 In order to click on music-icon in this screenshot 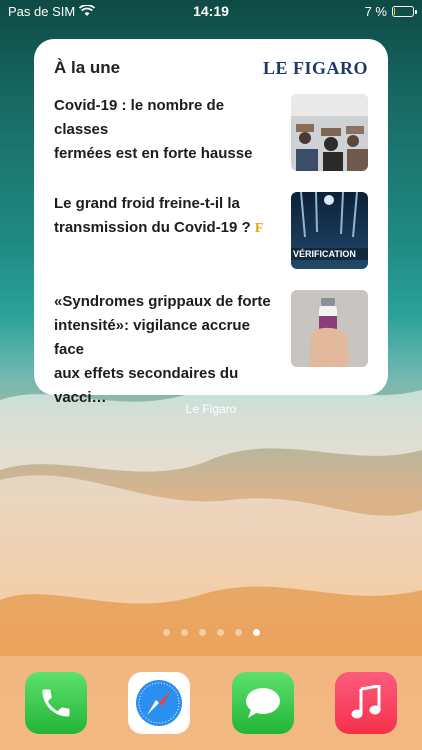, I will do `click(366, 702)`.